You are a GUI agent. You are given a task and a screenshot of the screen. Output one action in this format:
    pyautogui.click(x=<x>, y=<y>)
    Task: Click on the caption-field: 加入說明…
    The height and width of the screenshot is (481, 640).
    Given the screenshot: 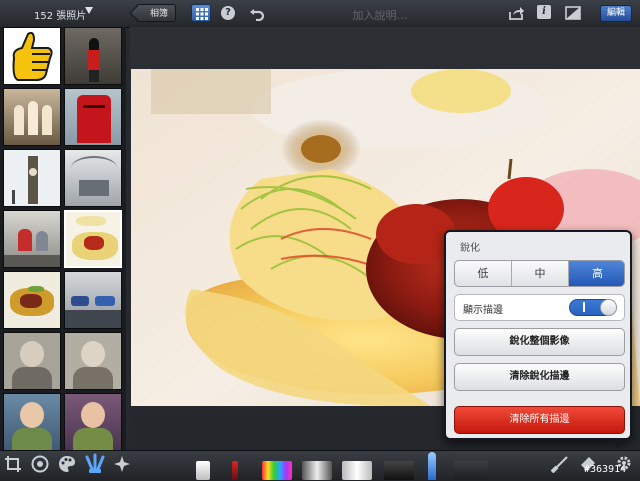 What is the action you would take?
    pyautogui.click(x=380, y=15)
    